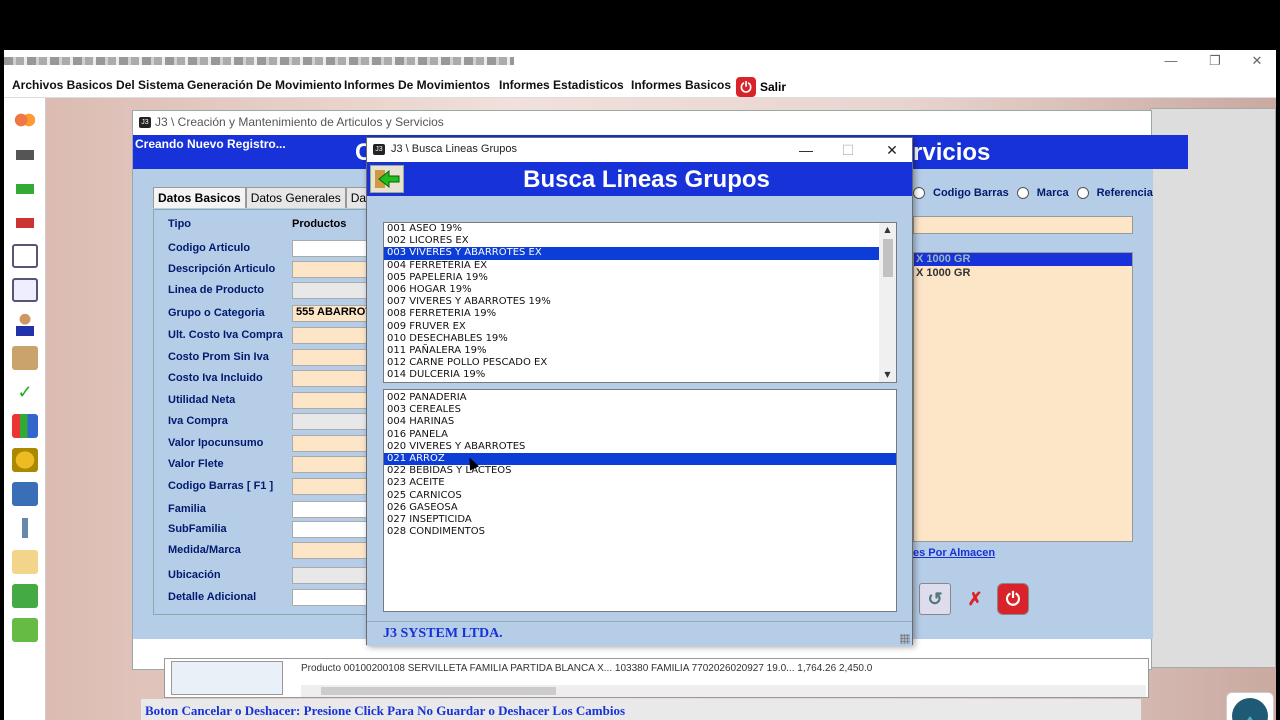  What do you see at coordinates (25, 154) in the screenshot?
I see `cart-icon` at bounding box center [25, 154].